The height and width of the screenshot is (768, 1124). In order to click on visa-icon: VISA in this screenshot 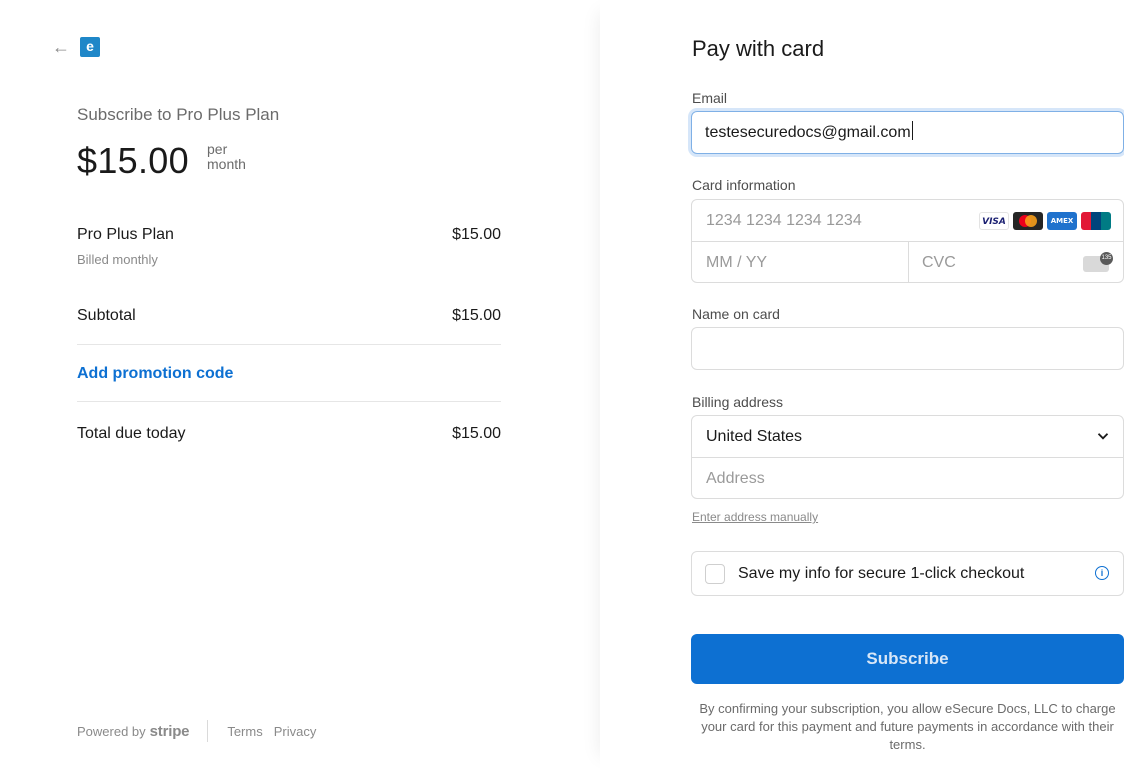, I will do `click(994, 221)`.